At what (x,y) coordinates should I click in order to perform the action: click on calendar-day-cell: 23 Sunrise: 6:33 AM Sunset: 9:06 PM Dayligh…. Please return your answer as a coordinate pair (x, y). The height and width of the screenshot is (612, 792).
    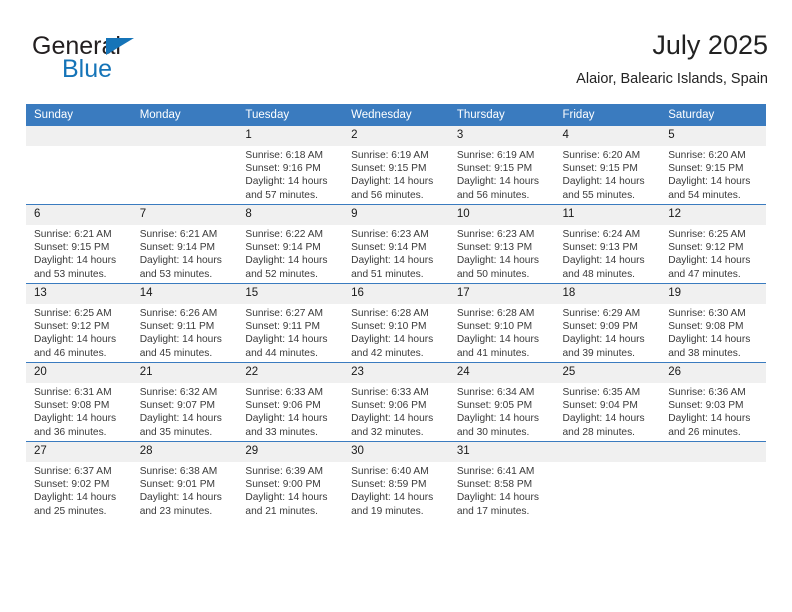
    Looking at the image, I should click on (396, 402).